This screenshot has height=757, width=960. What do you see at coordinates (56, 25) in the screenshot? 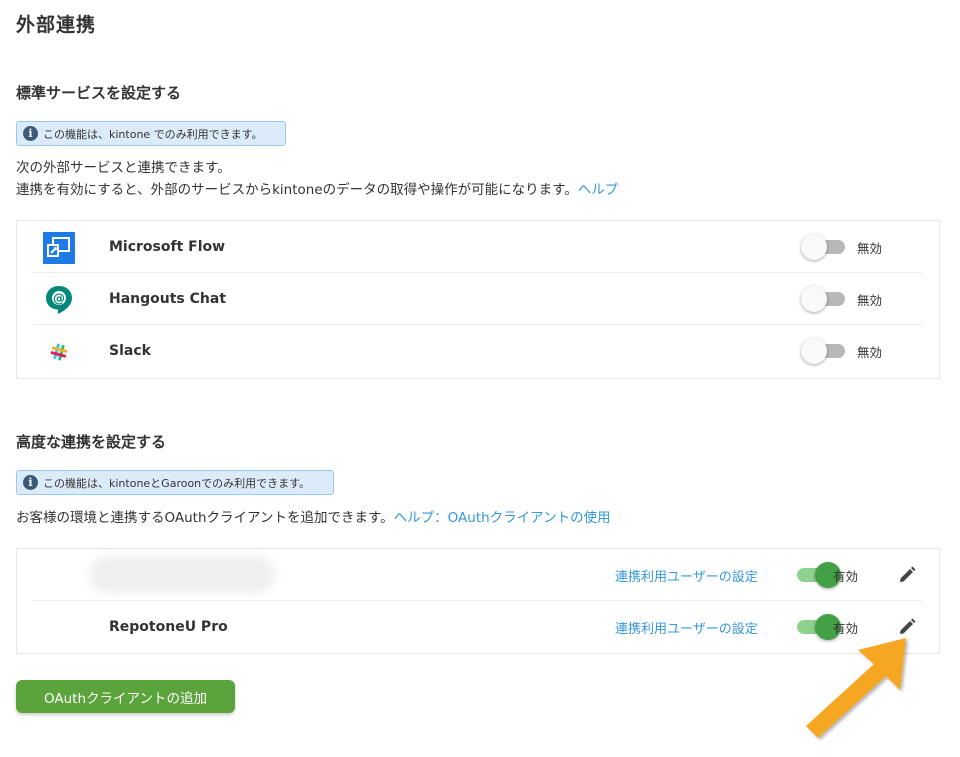
I see `page-title: 外部連携` at bounding box center [56, 25].